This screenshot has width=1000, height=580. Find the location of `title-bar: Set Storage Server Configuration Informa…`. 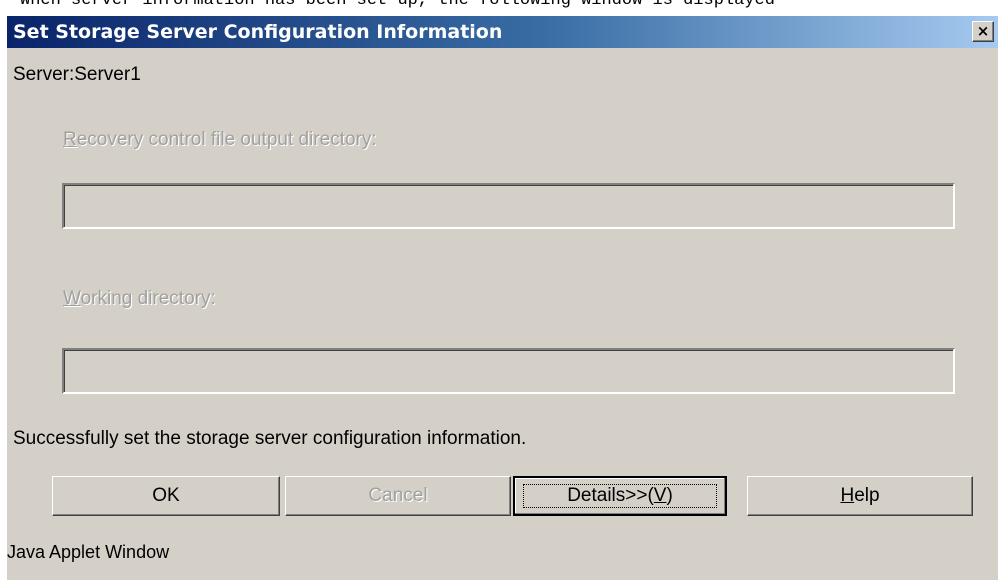

title-bar: Set Storage Server Configuration Informa… is located at coordinates (502, 32).